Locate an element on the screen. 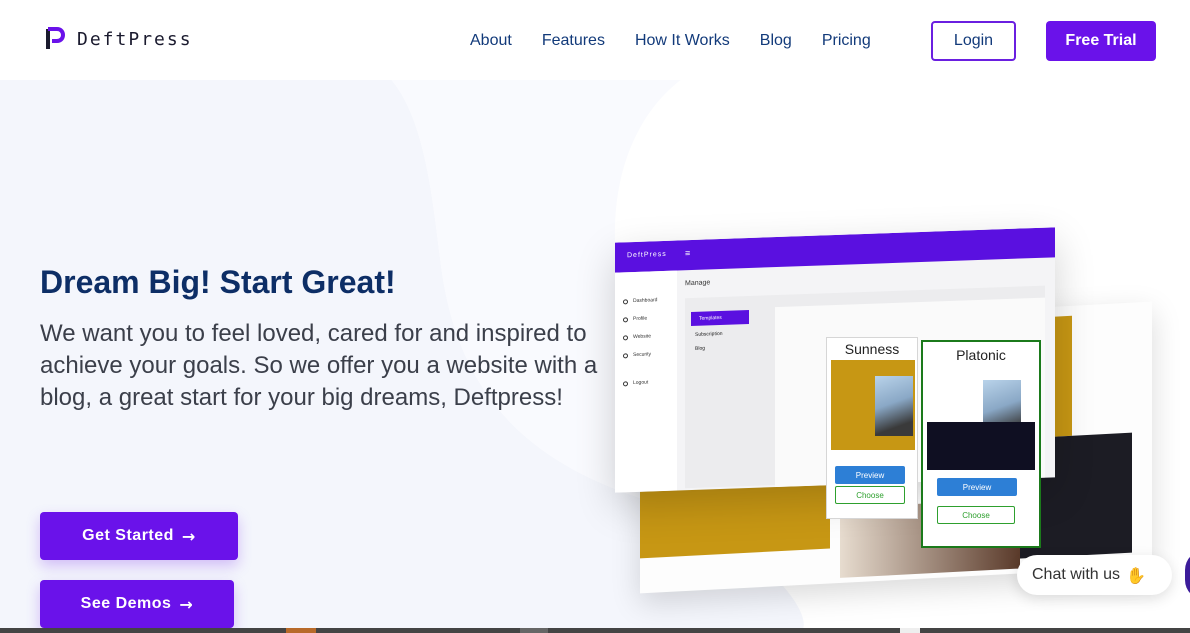  mockup-sidebar-item: Security is located at coordinates (637, 354).